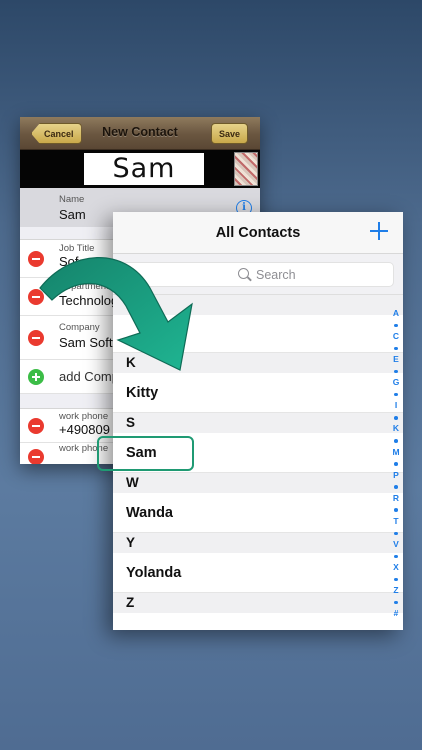  Describe the element at coordinates (395, 591) in the screenshot. I see `index-letter: Z` at that location.